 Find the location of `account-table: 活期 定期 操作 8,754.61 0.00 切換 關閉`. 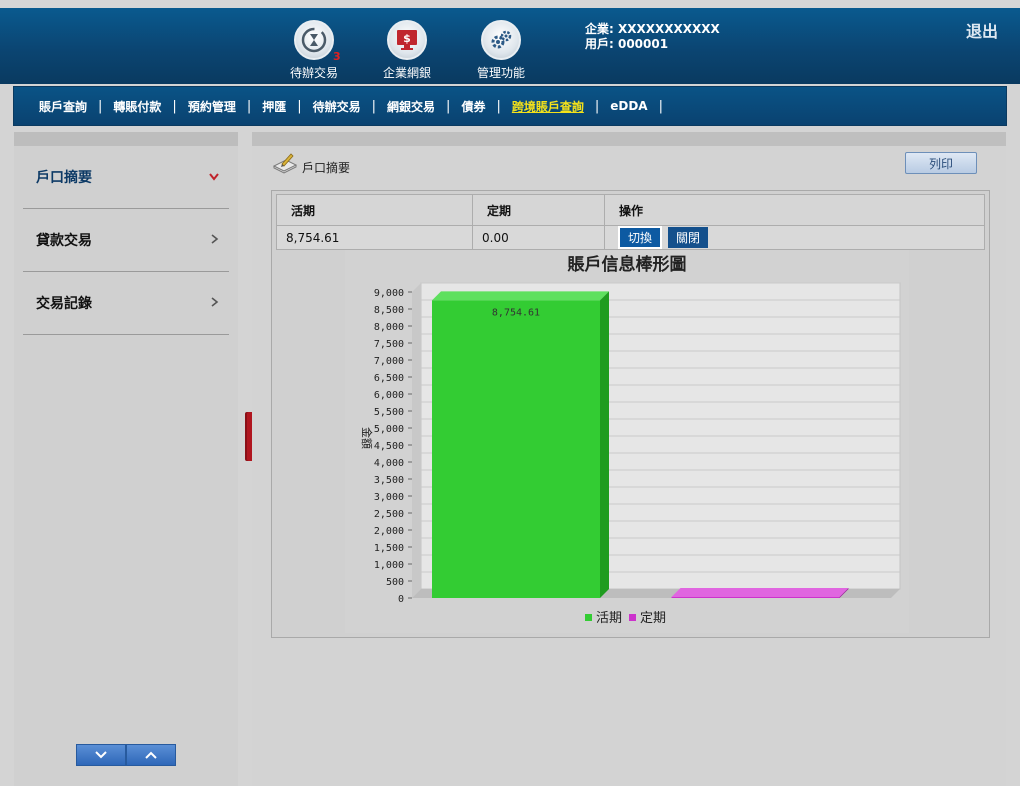

account-table: 活期 定期 操作 8,754.61 0.00 切換 關閉 is located at coordinates (630, 222).